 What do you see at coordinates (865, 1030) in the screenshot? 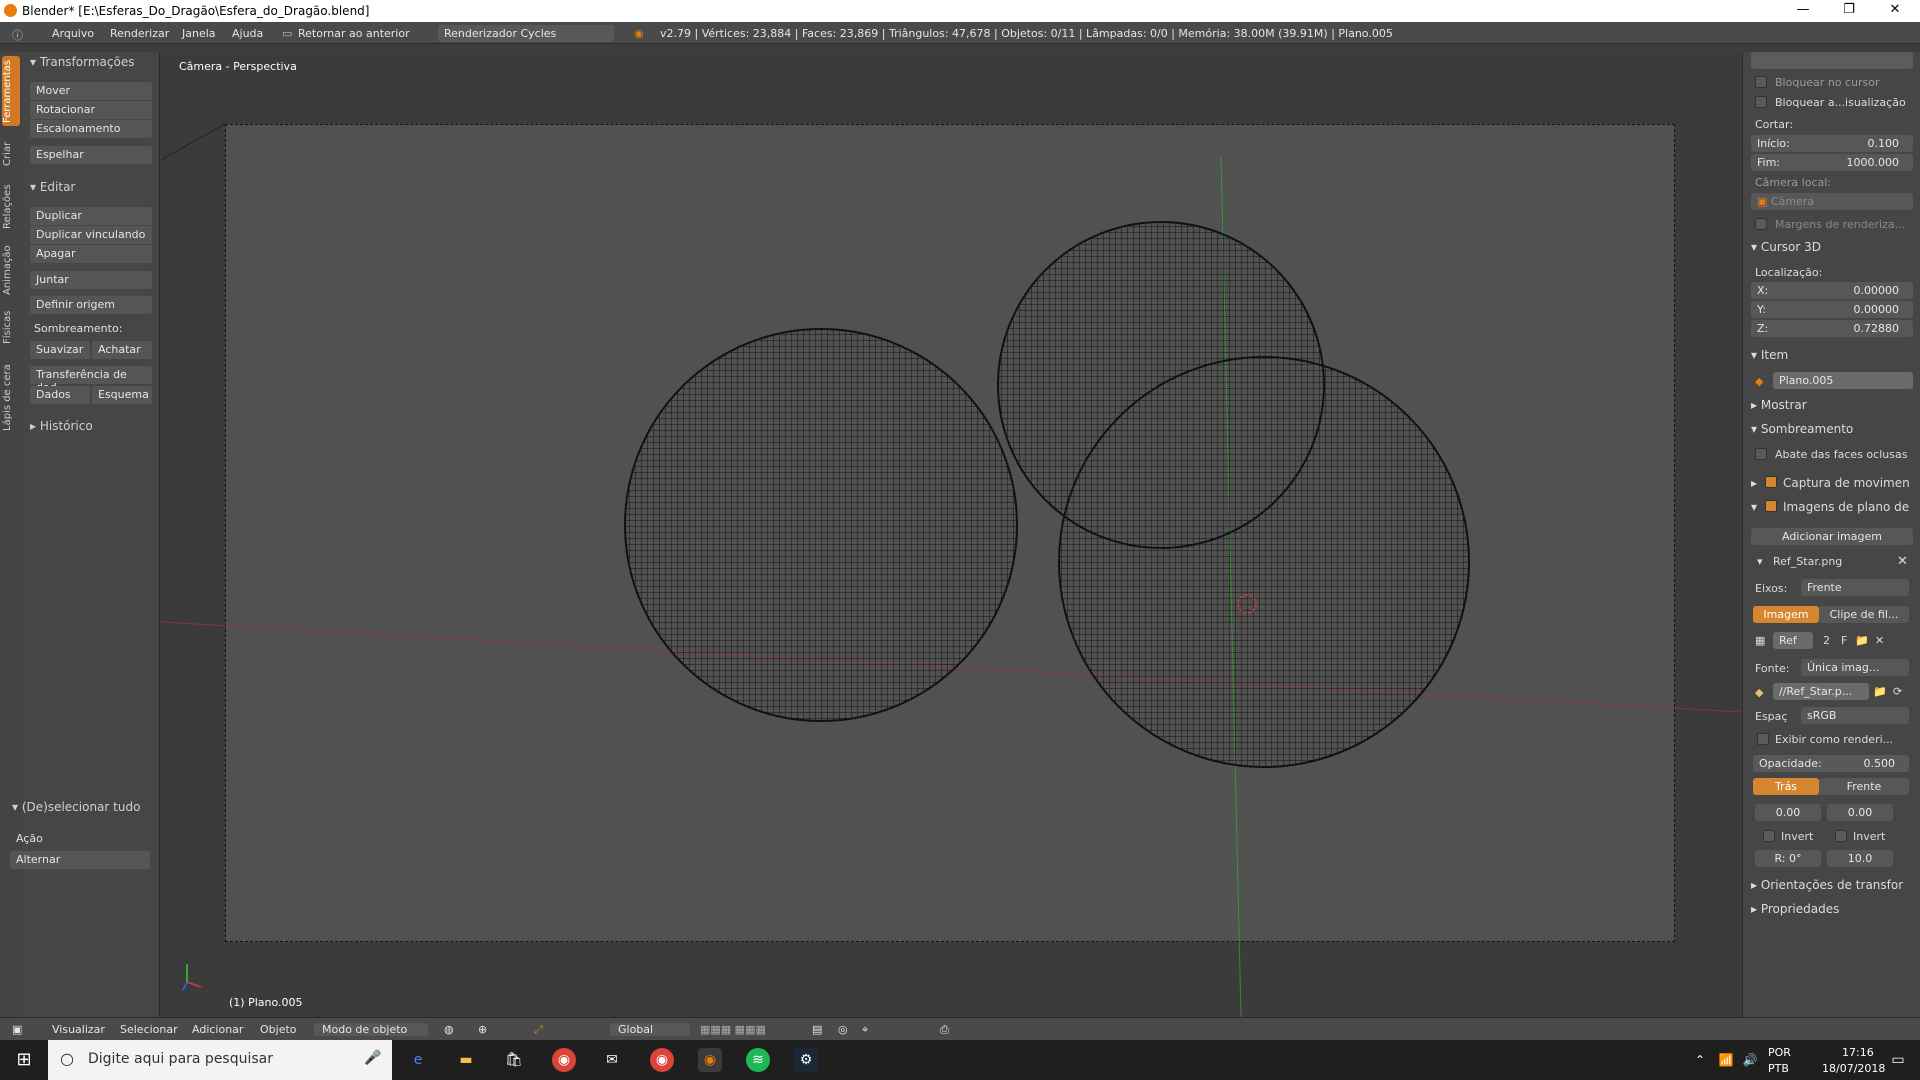
I see `snap-icon: ⌖` at bounding box center [865, 1030].